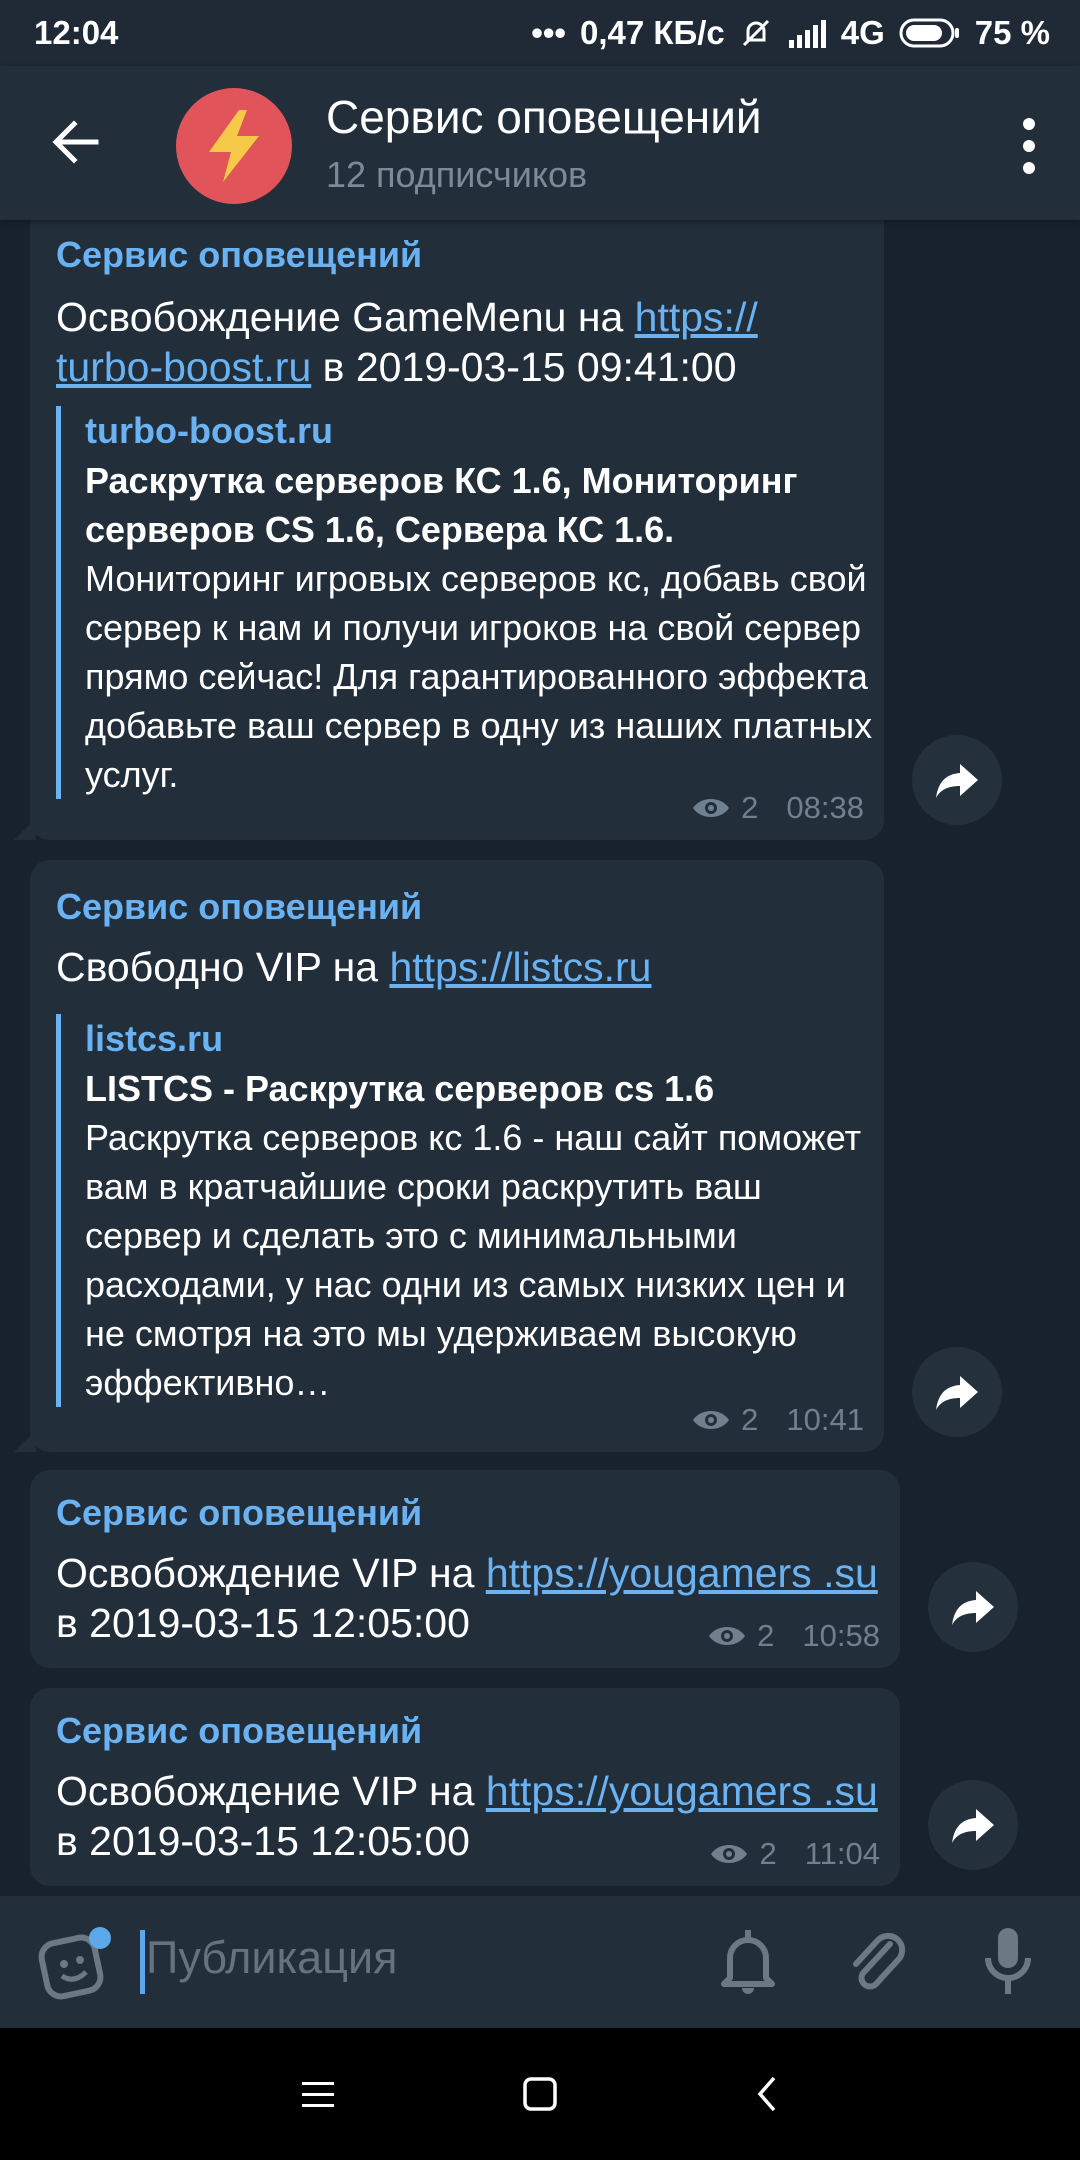 The width and height of the screenshot is (1080, 2160). Describe the element at coordinates (271, 1958) in the screenshot. I see `message-input: Публикация` at that location.